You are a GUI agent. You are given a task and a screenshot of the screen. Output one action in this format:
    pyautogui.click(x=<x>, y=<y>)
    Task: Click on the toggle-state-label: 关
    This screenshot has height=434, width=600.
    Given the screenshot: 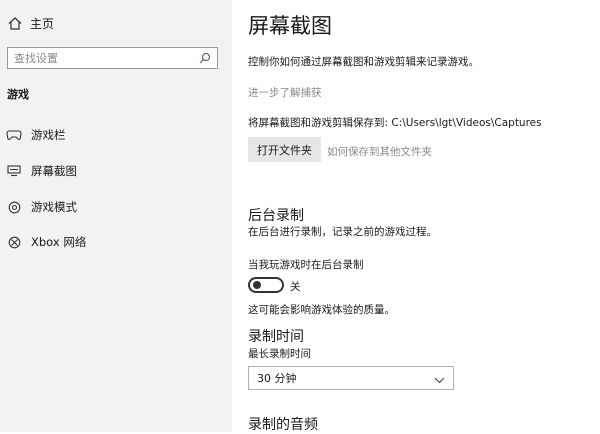 What is the action you would take?
    pyautogui.click(x=295, y=287)
    